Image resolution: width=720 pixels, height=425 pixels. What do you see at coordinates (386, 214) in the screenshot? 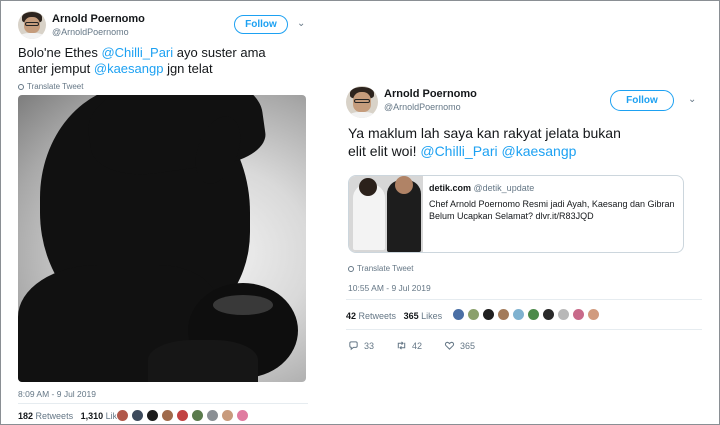
I see `card-thumbnail` at bounding box center [386, 214].